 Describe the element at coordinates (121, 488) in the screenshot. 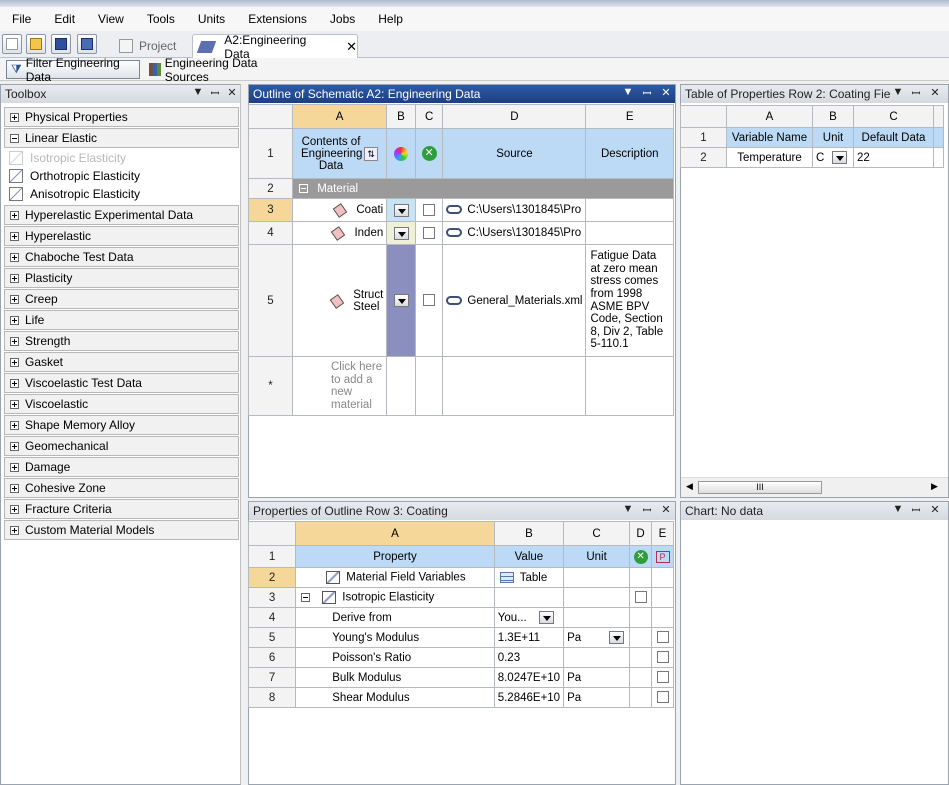

I see `toolbox-category: Cohesive Zone` at that location.